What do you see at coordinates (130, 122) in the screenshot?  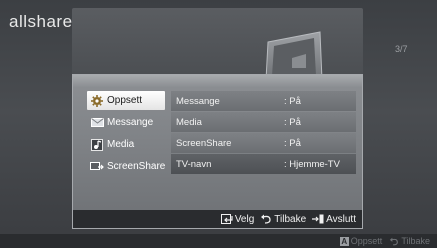 I see `menu-item-label: Messange` at bounding box center [130, 122].